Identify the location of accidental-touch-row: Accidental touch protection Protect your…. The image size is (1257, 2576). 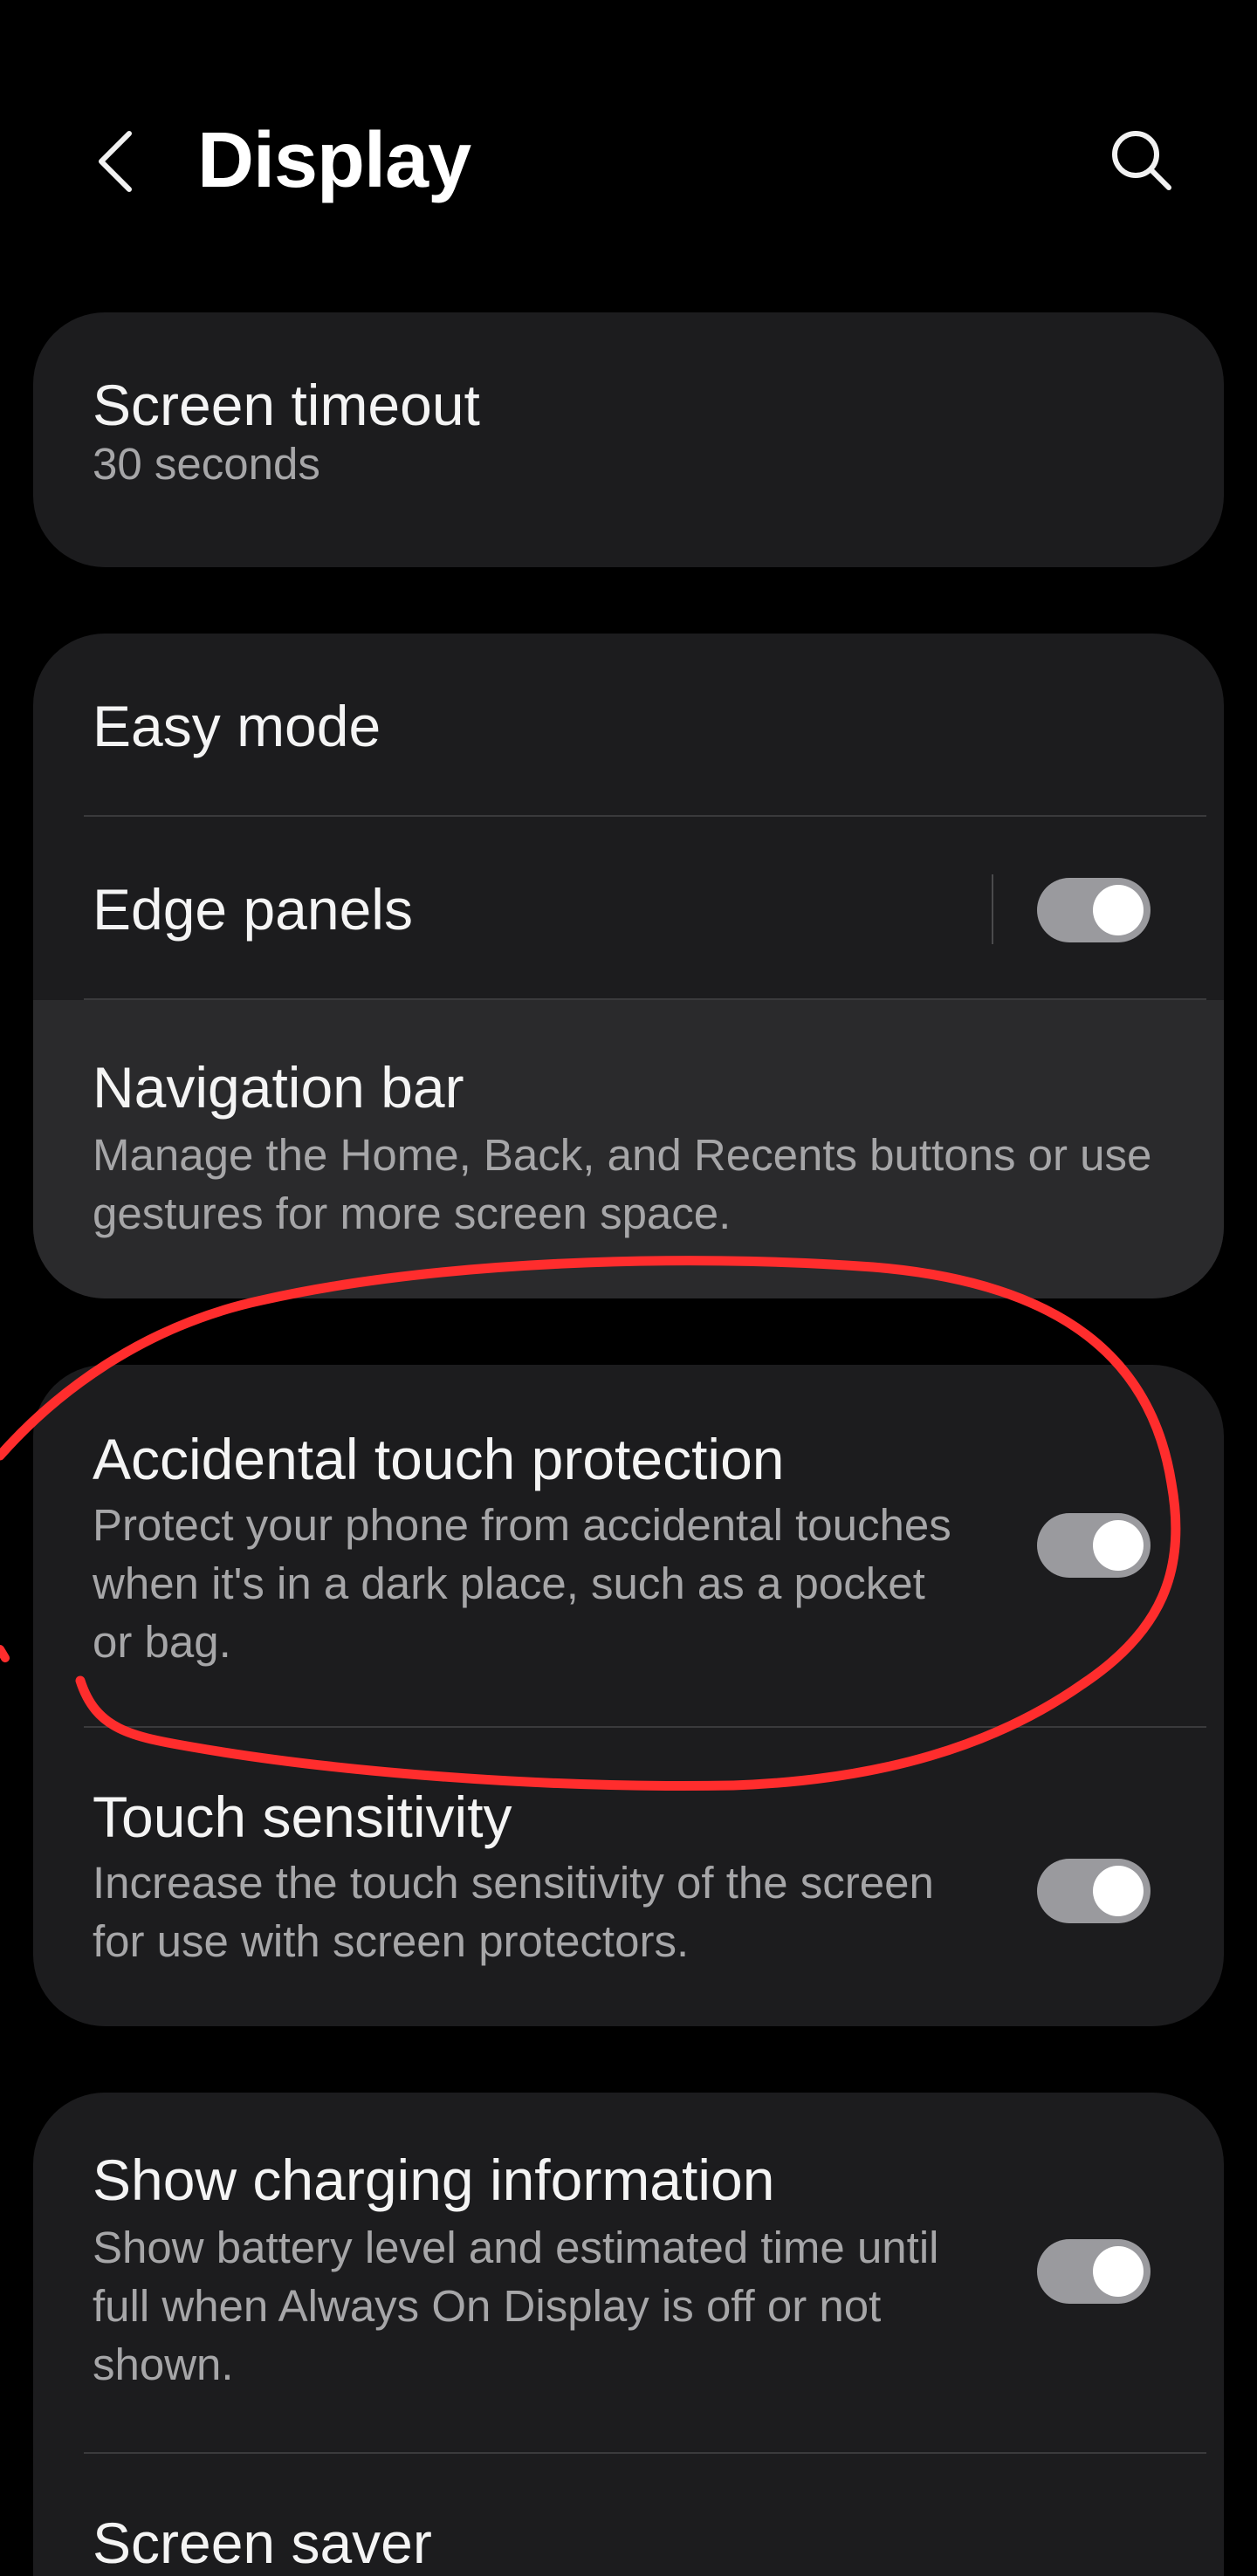
(628, 1545).